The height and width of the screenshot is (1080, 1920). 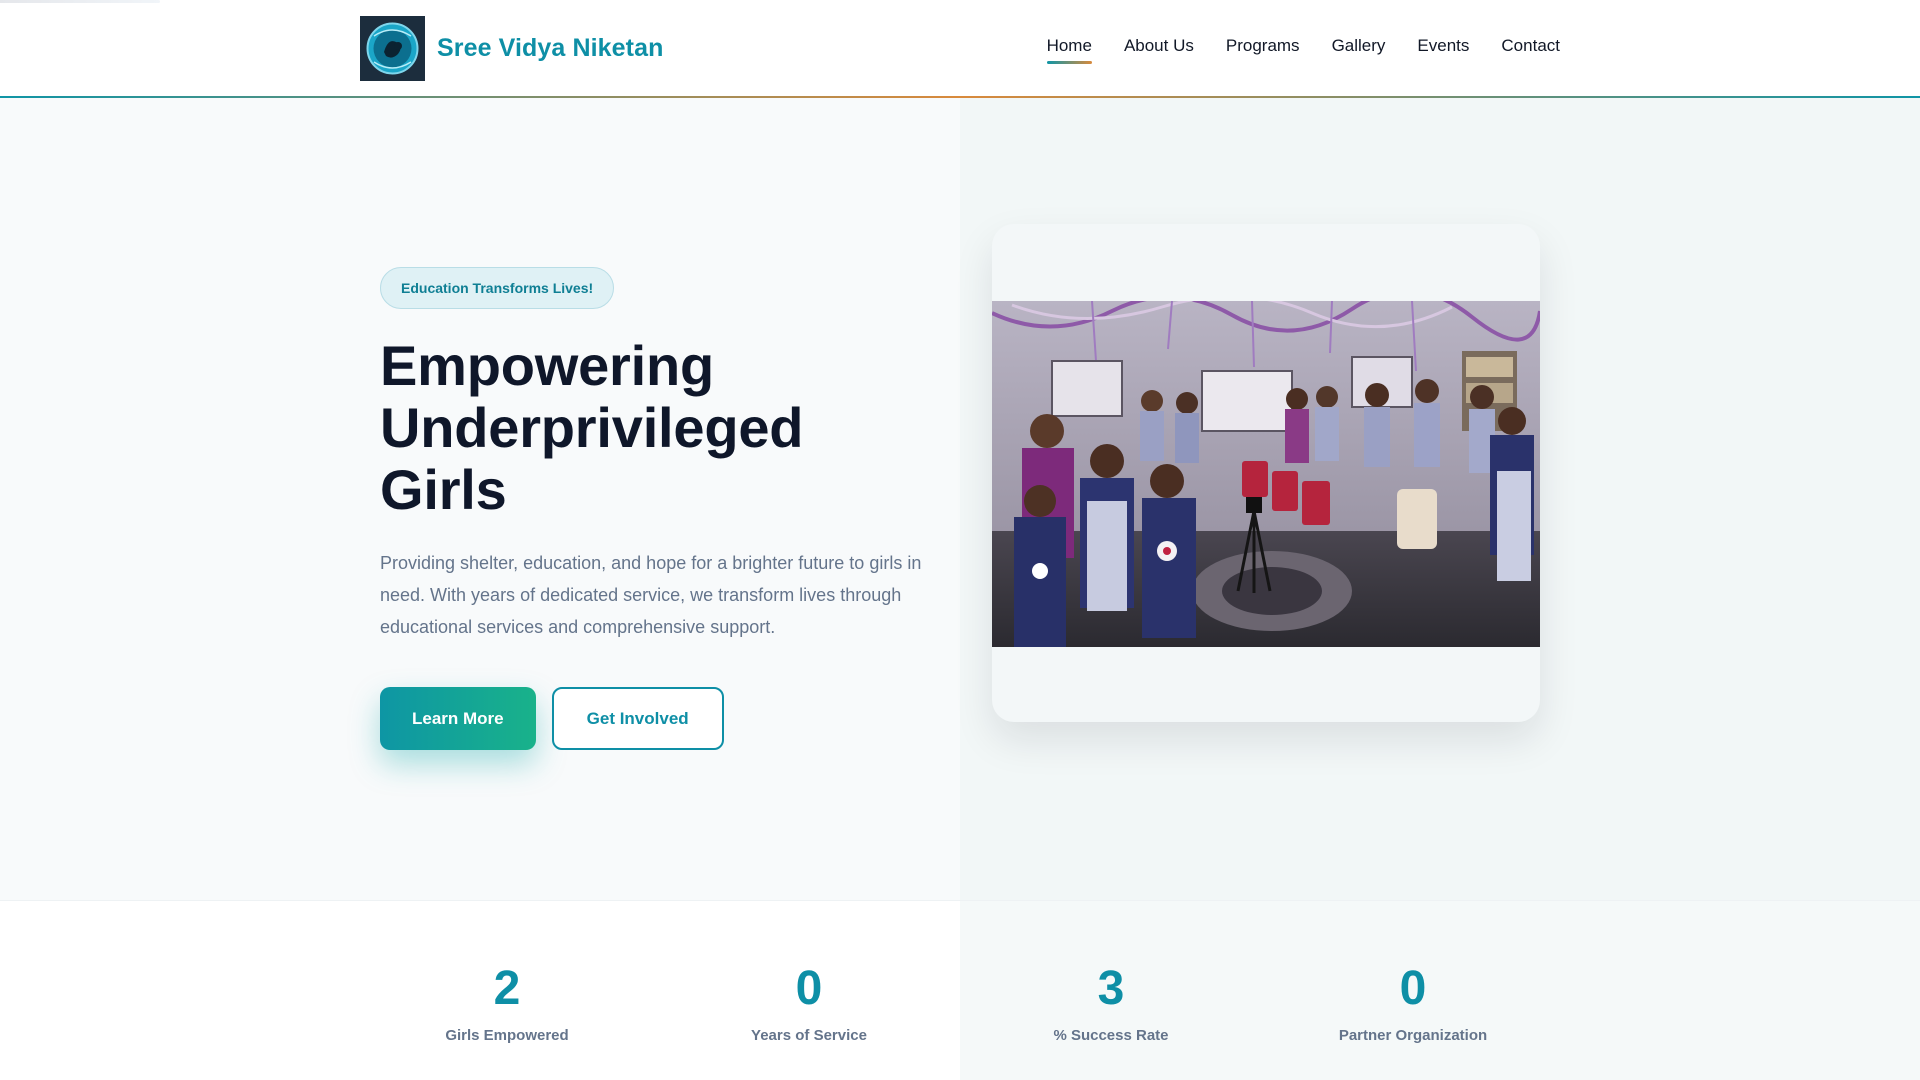 I want to click on hero-title: Empowering Underprivileged Girls, so click(x=660, y=428).